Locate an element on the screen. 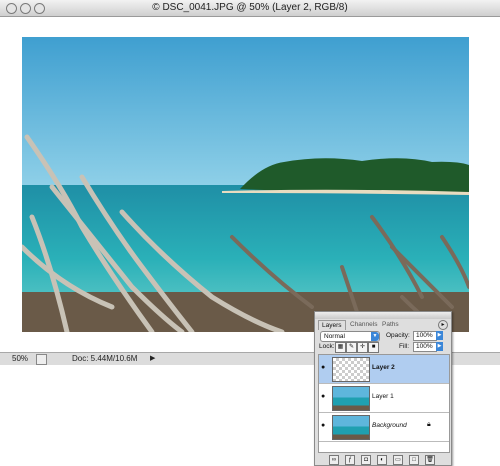 Image resolution: width=500 pixels, height=466 pixels. lock-label: Lock: is located at coordinates (327, 346).